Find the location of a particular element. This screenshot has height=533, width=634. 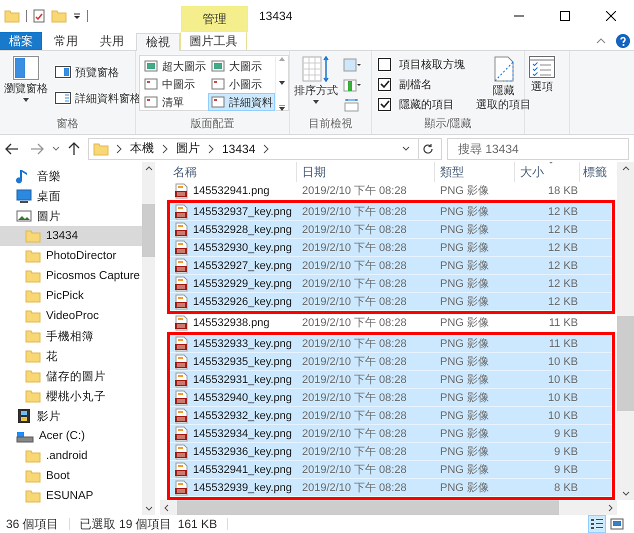

file-row: 145532936_key.png 2019/2/10 下午 08:28 PNG 影像 9 KB is located at coordinates (391, 452).